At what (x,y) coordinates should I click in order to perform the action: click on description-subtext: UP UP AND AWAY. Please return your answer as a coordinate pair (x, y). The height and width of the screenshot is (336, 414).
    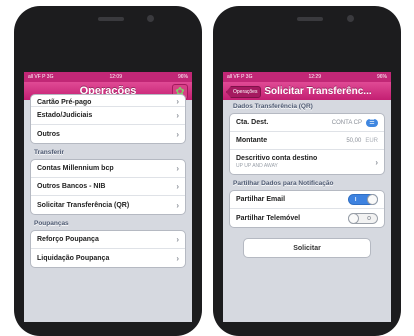
    Looking at the image, I should click on (257, 166).